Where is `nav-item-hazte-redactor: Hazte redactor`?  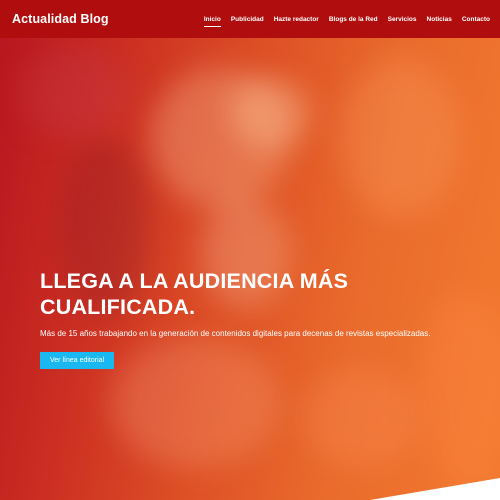 nav-item-hazte-redactor: Hazte redactor is located at coordinates (296, 19).